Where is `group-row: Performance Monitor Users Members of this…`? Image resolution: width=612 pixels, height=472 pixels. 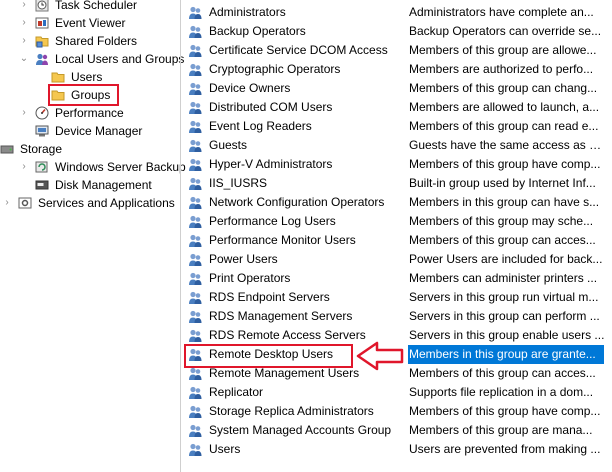
group-row: Performance Monitor Users Members of this… is located at coordinates (398, 240).